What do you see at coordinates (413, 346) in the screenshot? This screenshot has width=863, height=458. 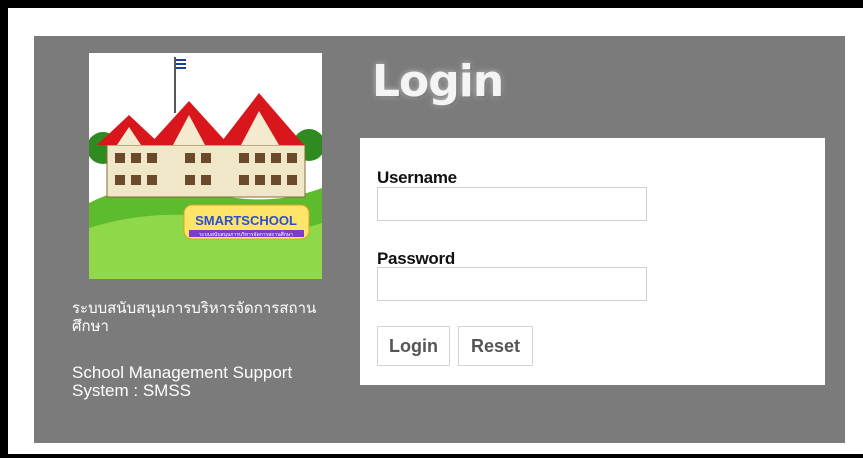 I see `login-button: Login` at bounding box center [413, 346].